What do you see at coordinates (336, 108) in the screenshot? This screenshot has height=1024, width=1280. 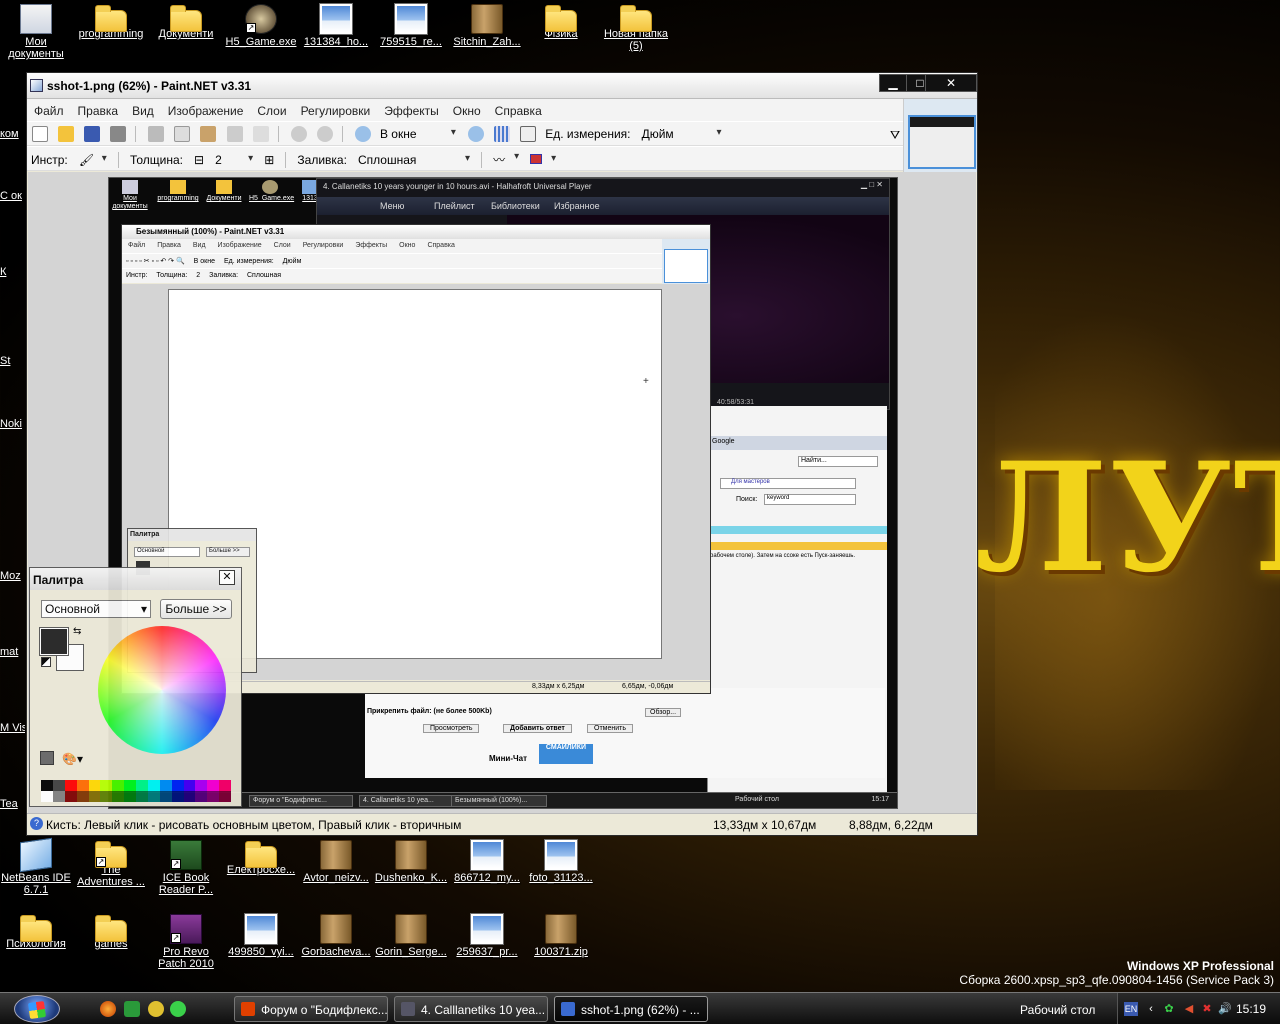 I see `menu-item: Регулировки` at bounding box center [336, 108].